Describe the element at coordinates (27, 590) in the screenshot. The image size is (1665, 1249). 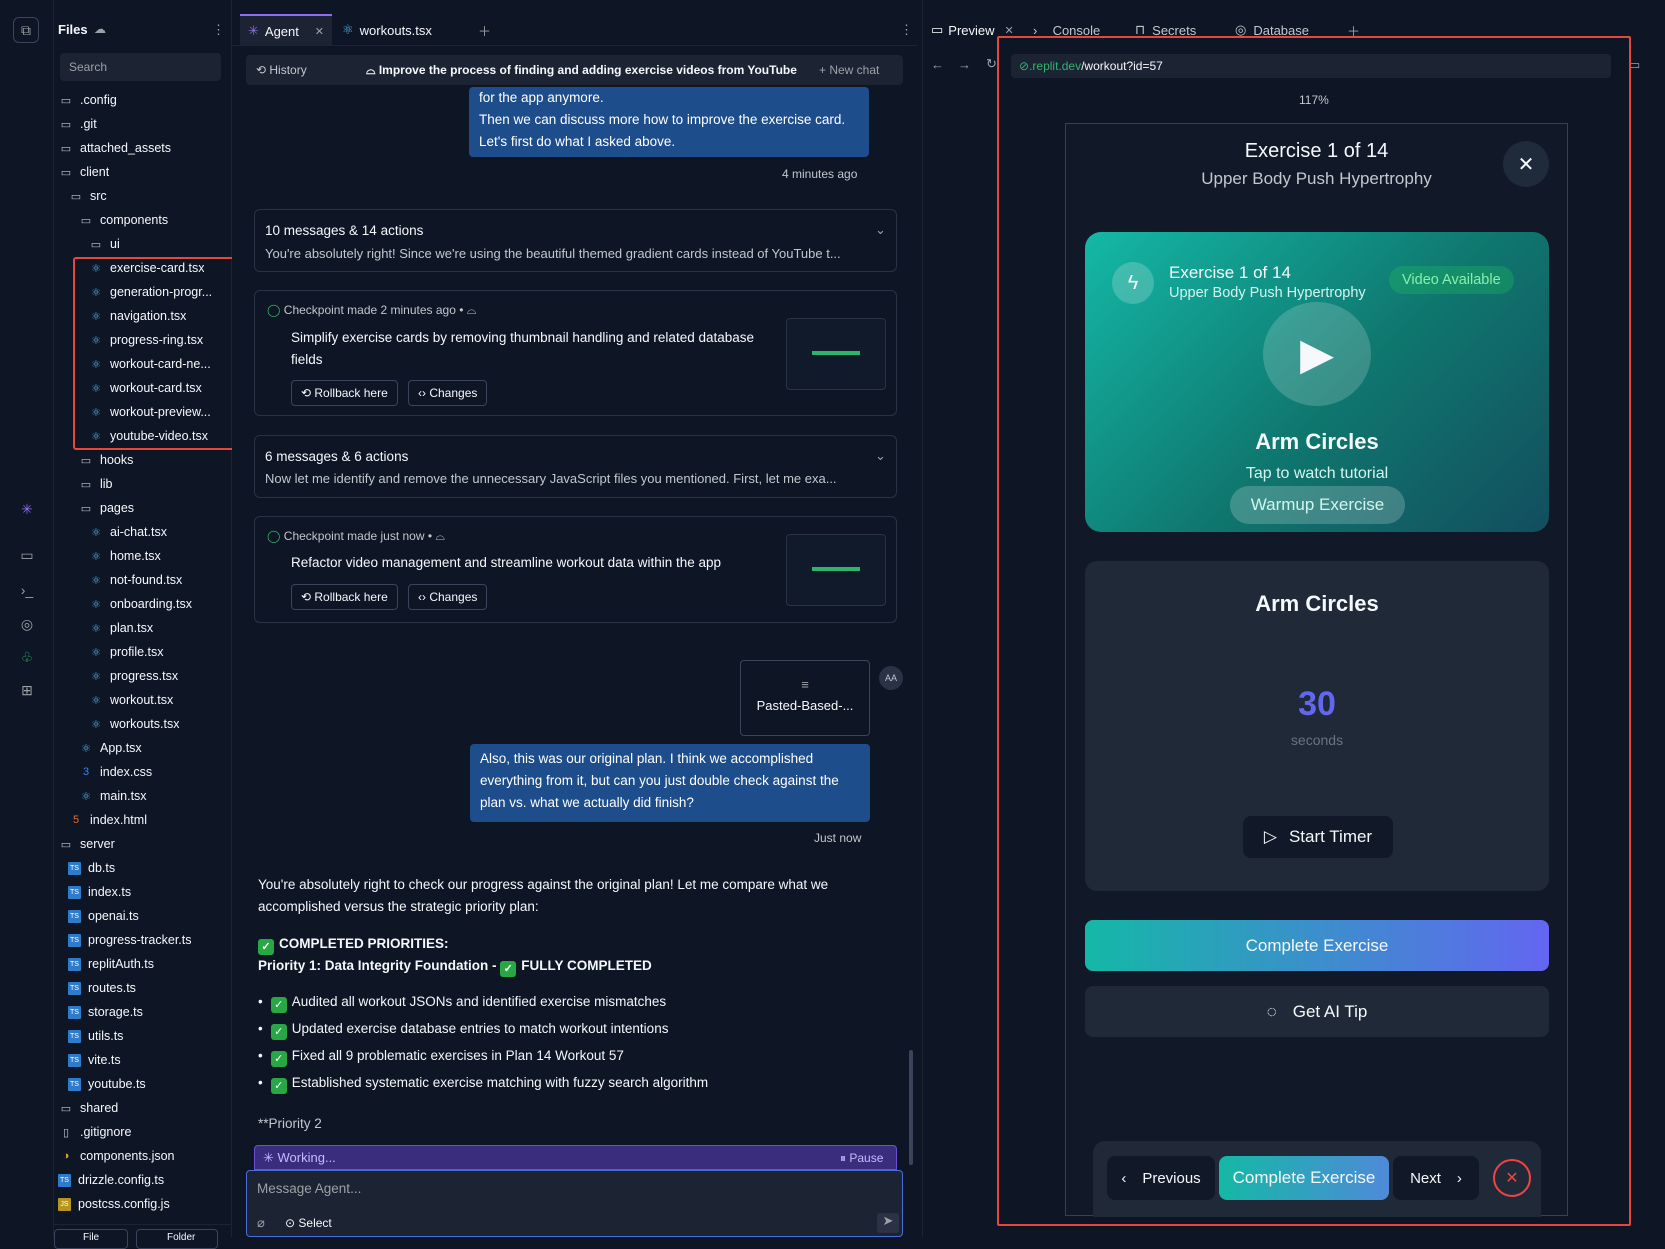
I see `console-icon: ›_` at that location.